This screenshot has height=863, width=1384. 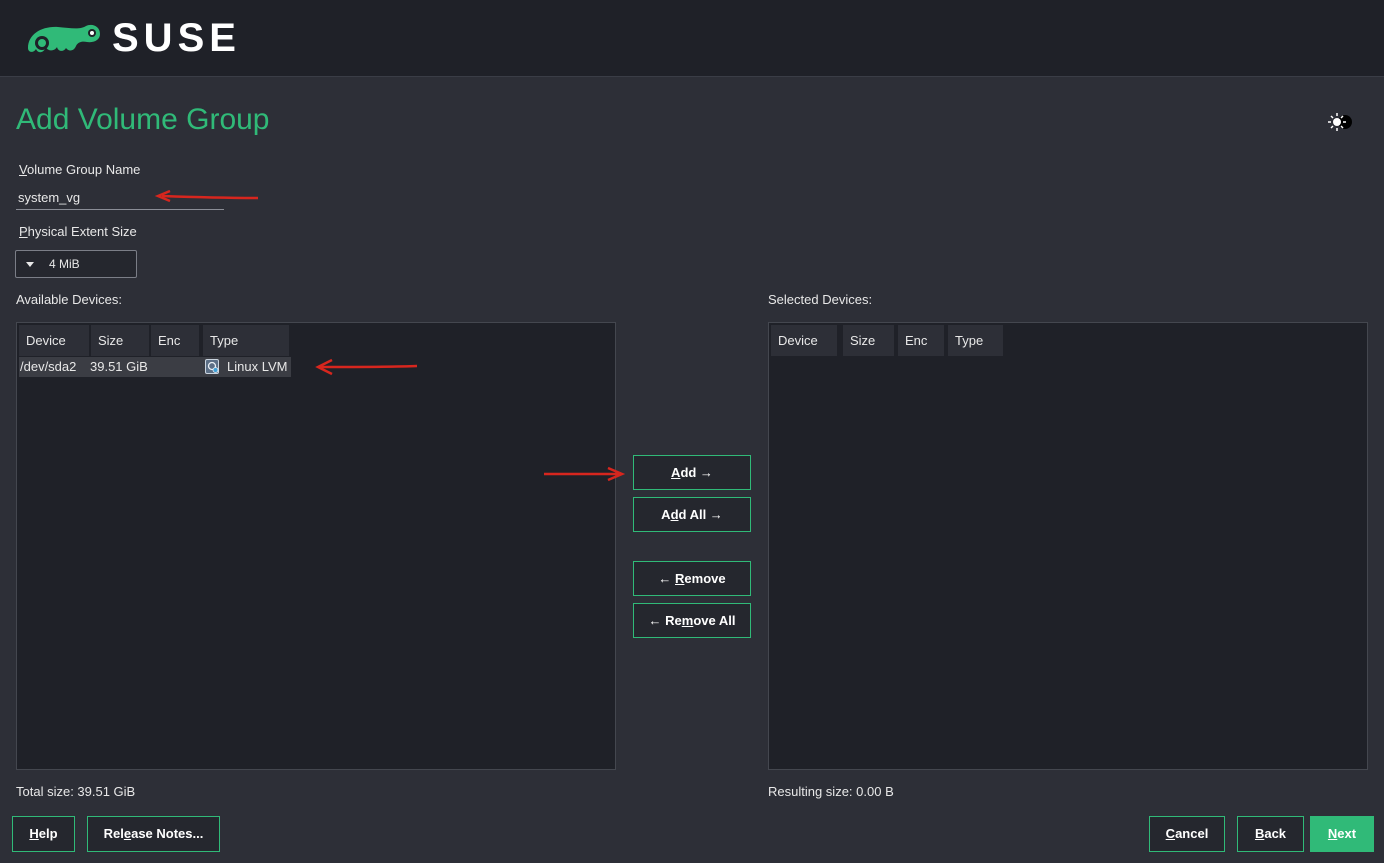 What do you see at coordinates (692, 620) in the screenshot?
I see `remove-all-button: ← Remove All` at bounding box center [692, 620].